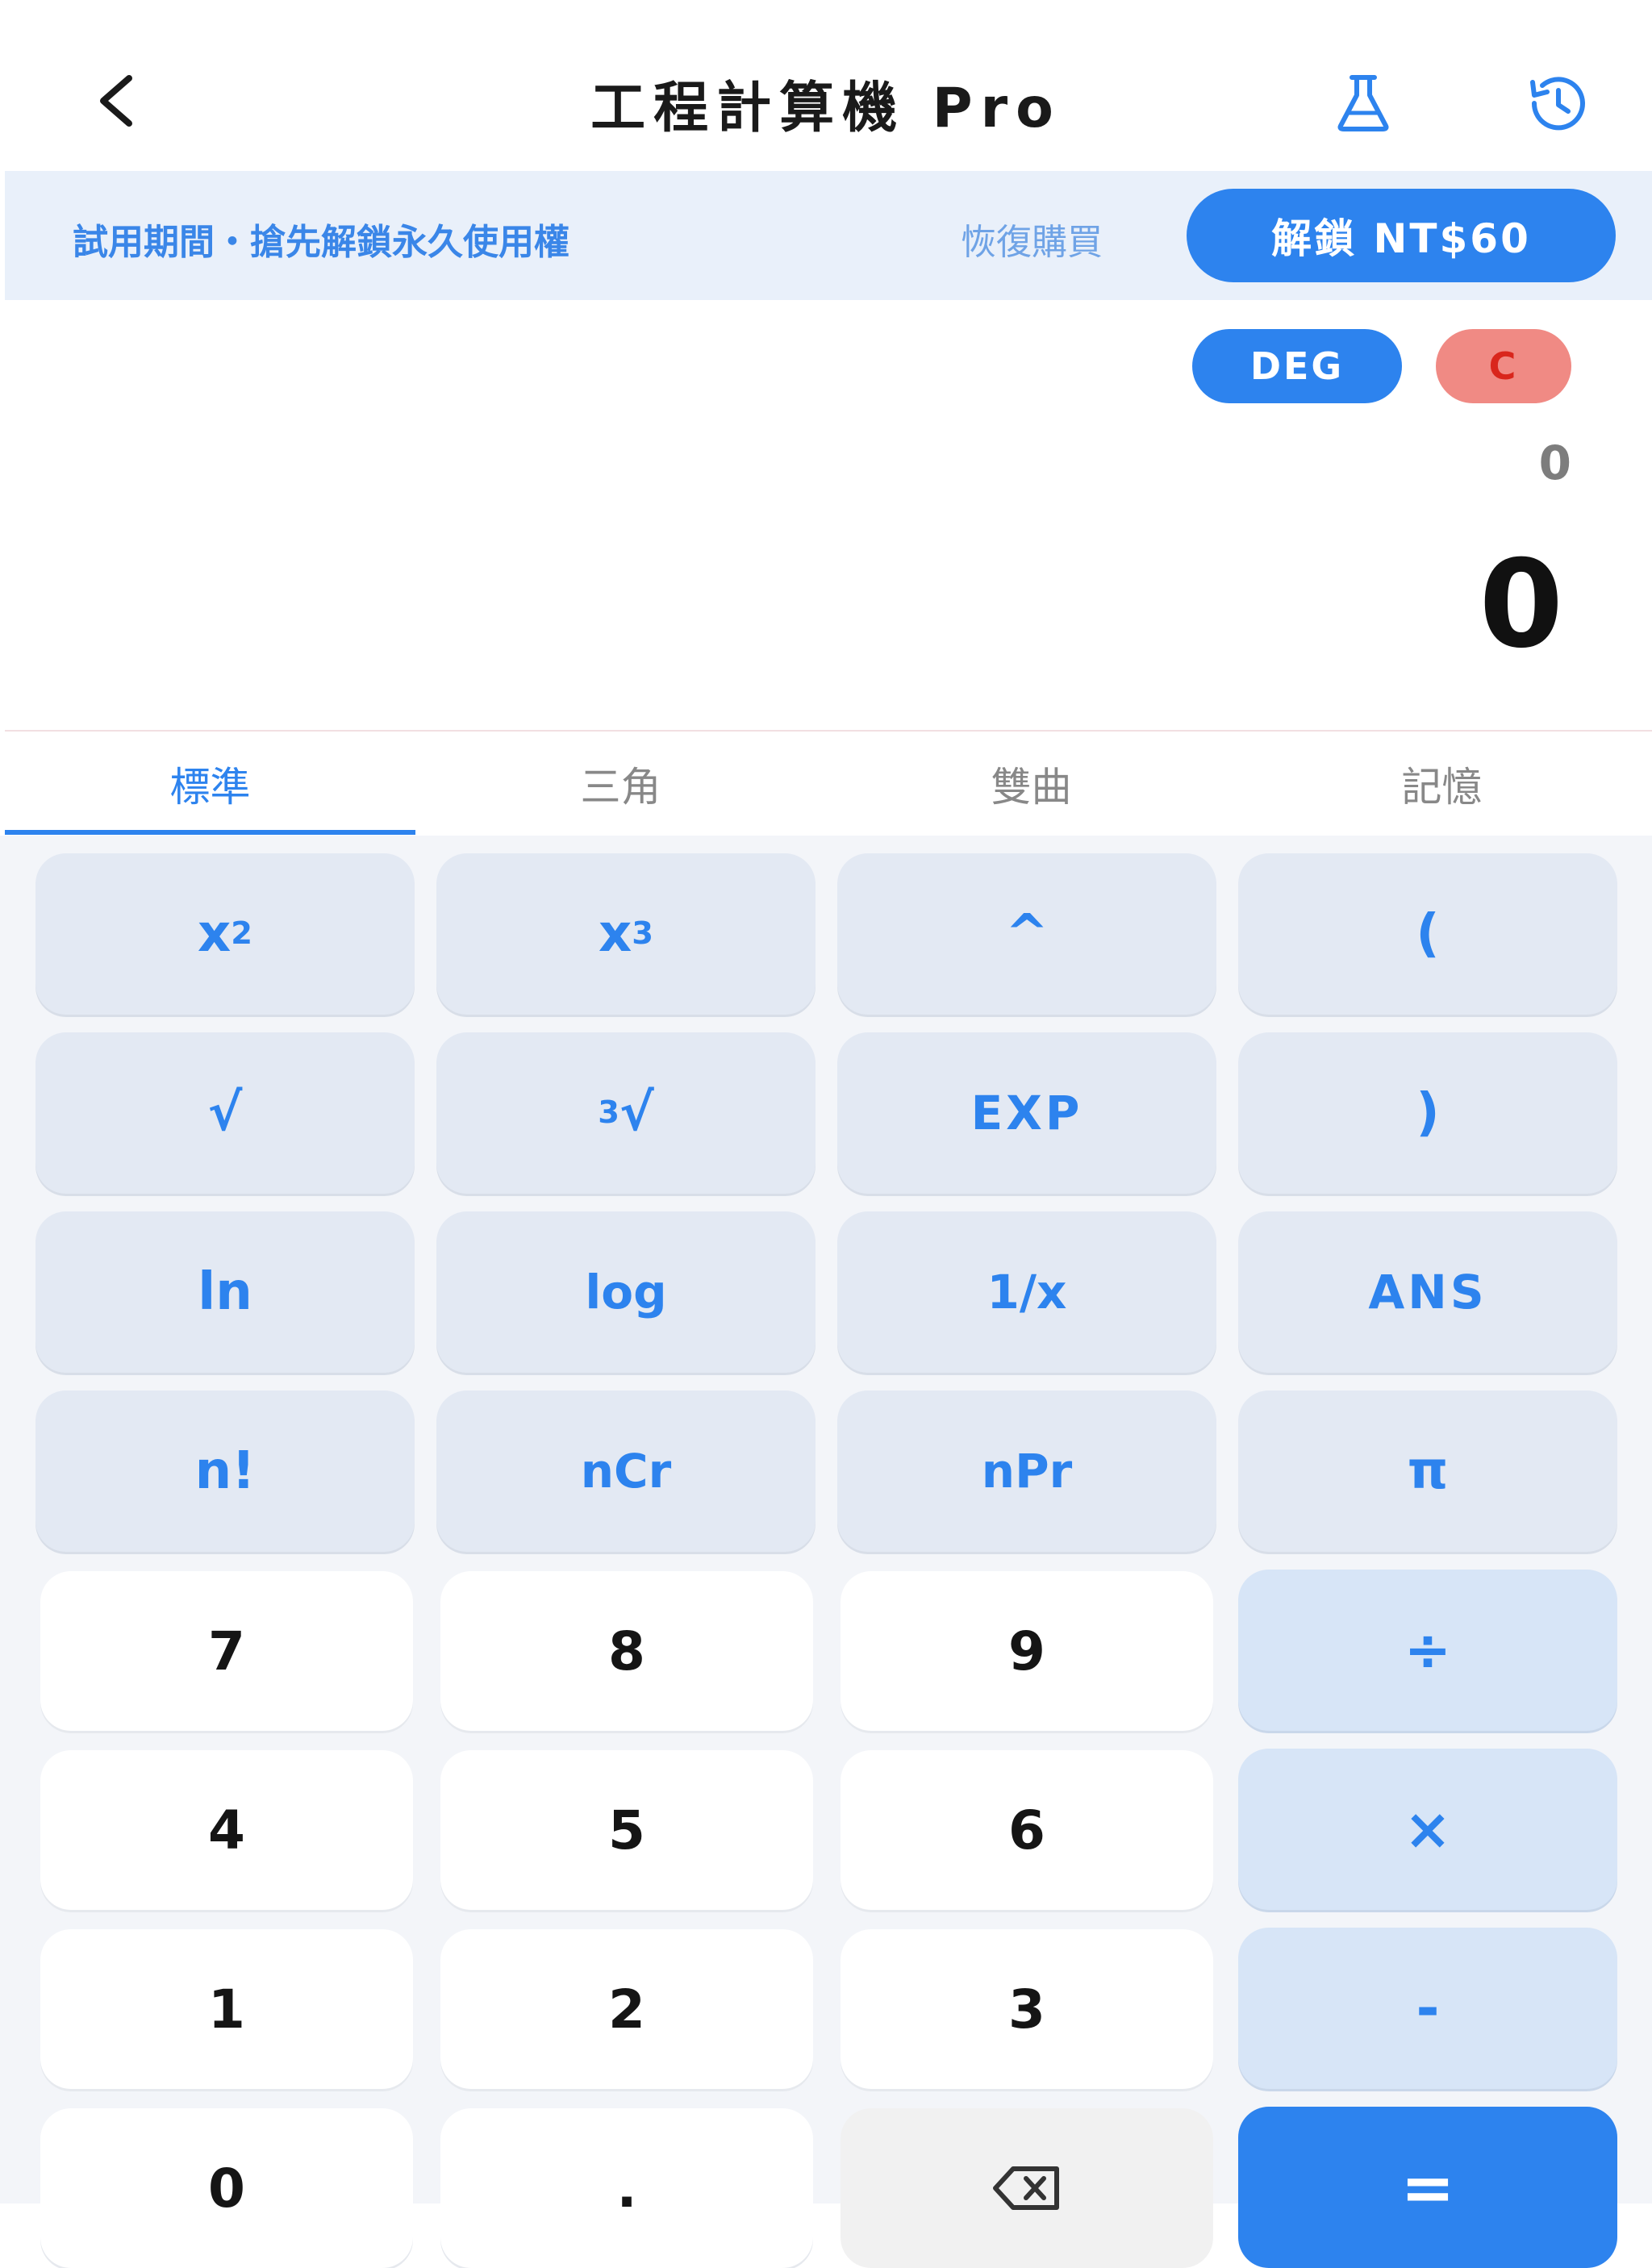  Describe the element at coordinates (626, 1292) in the screenshot. I see `log-key: log` at that location.